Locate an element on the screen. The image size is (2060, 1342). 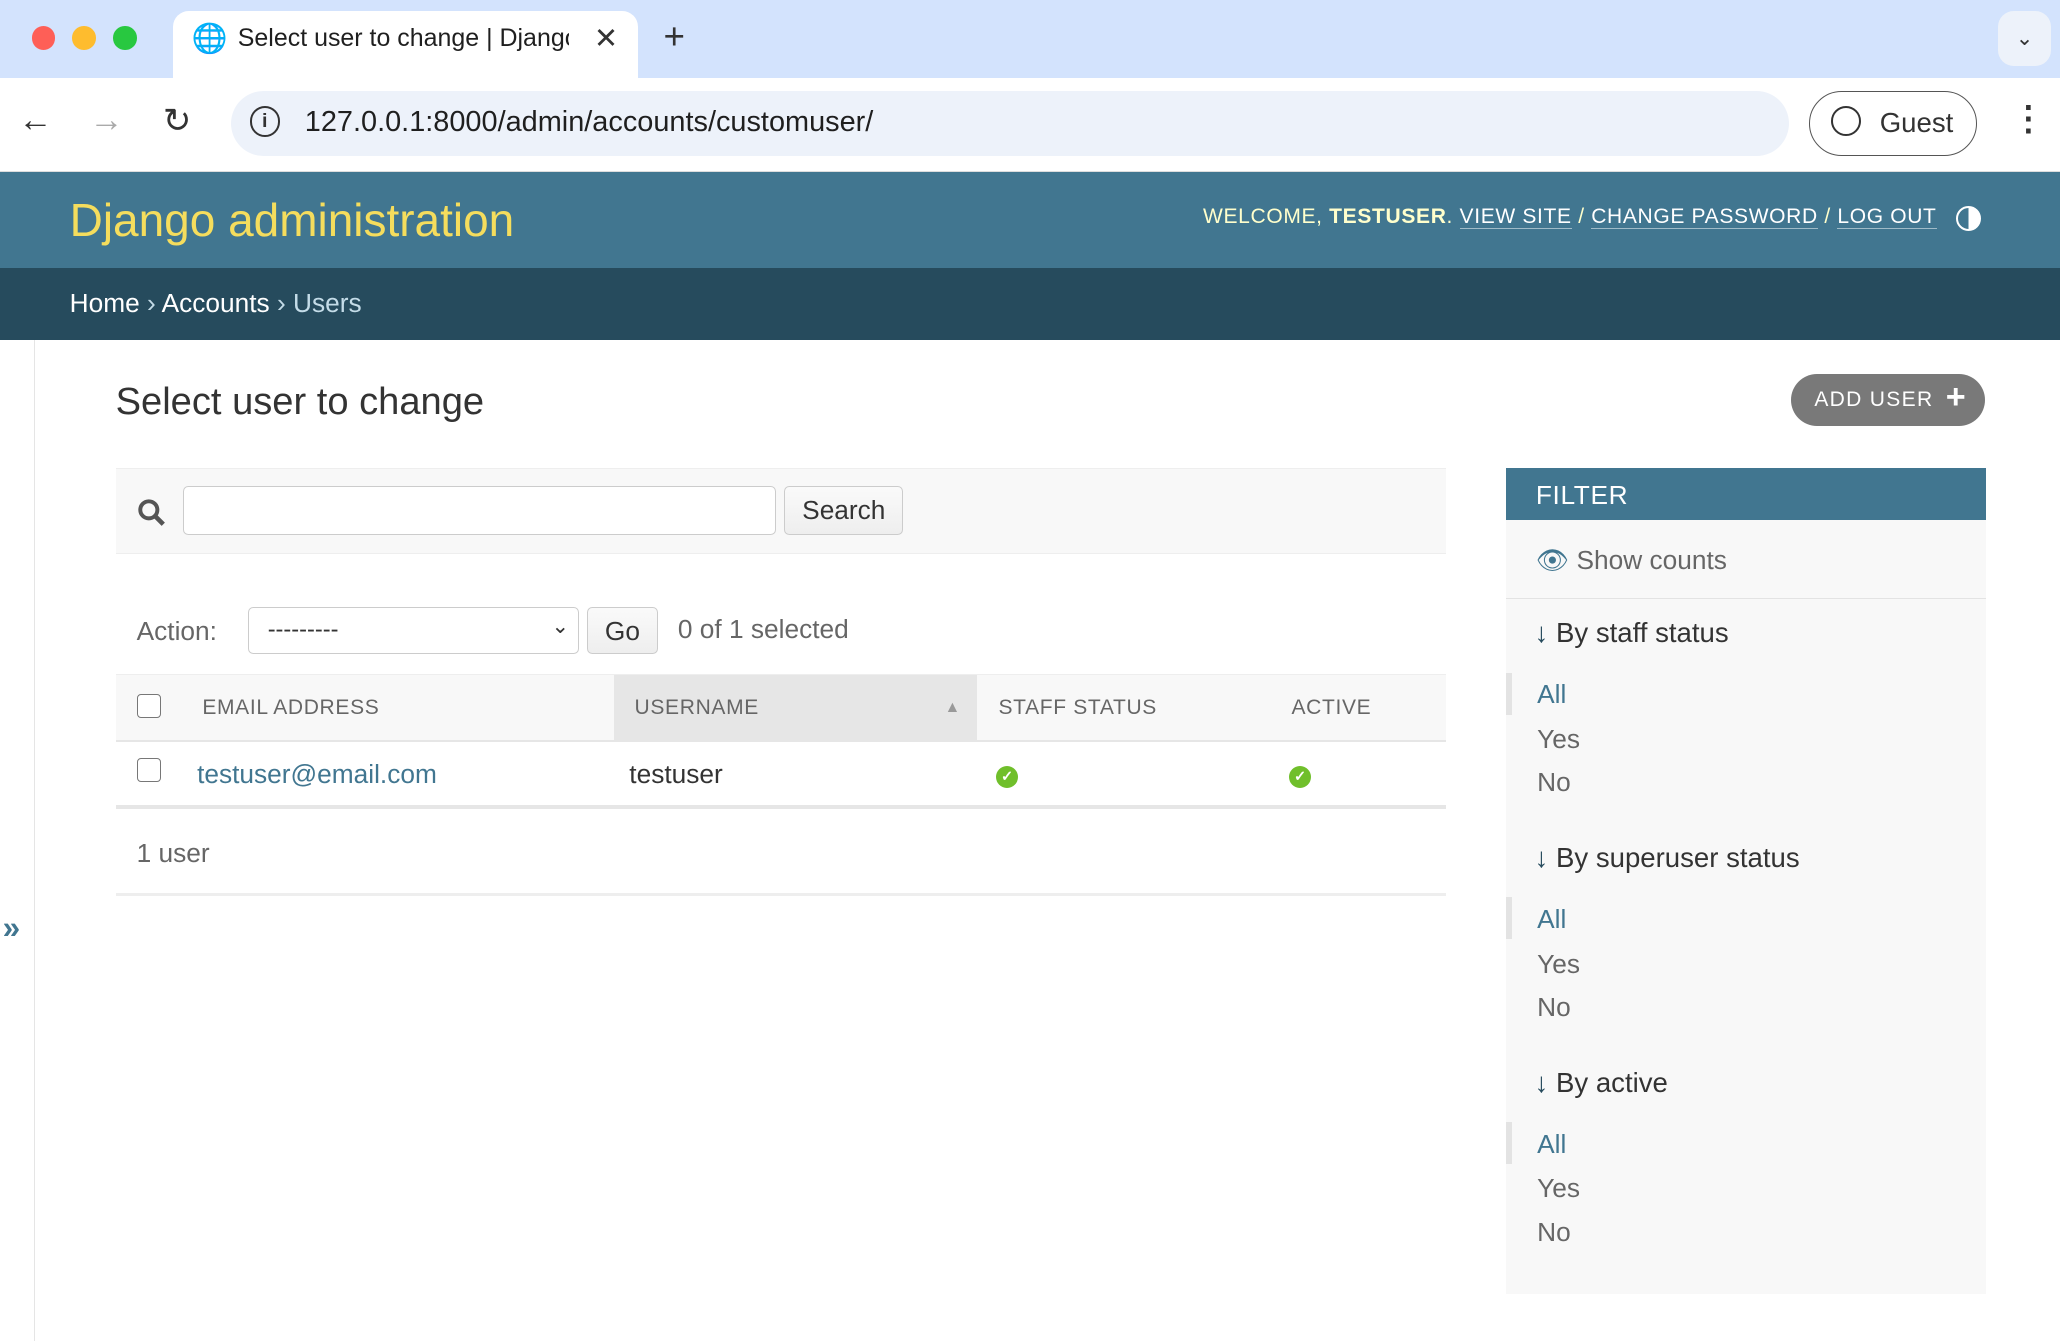
select-all-checkbox is located at coordinates (148, 705).